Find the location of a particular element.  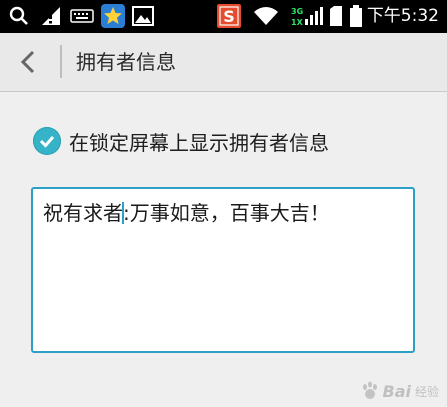

clock: 下午5:32 is located at coordinates (402, 16).